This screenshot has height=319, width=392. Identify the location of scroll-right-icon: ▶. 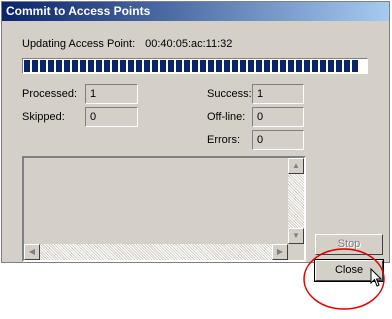
(280, 252).